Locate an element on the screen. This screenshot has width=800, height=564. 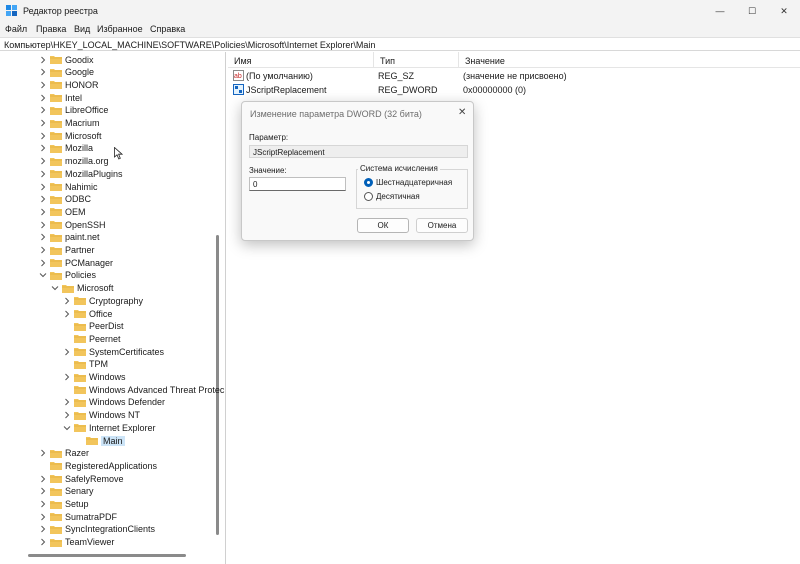
tree-item: SafelyRemove is located at coordinates (81, 478).